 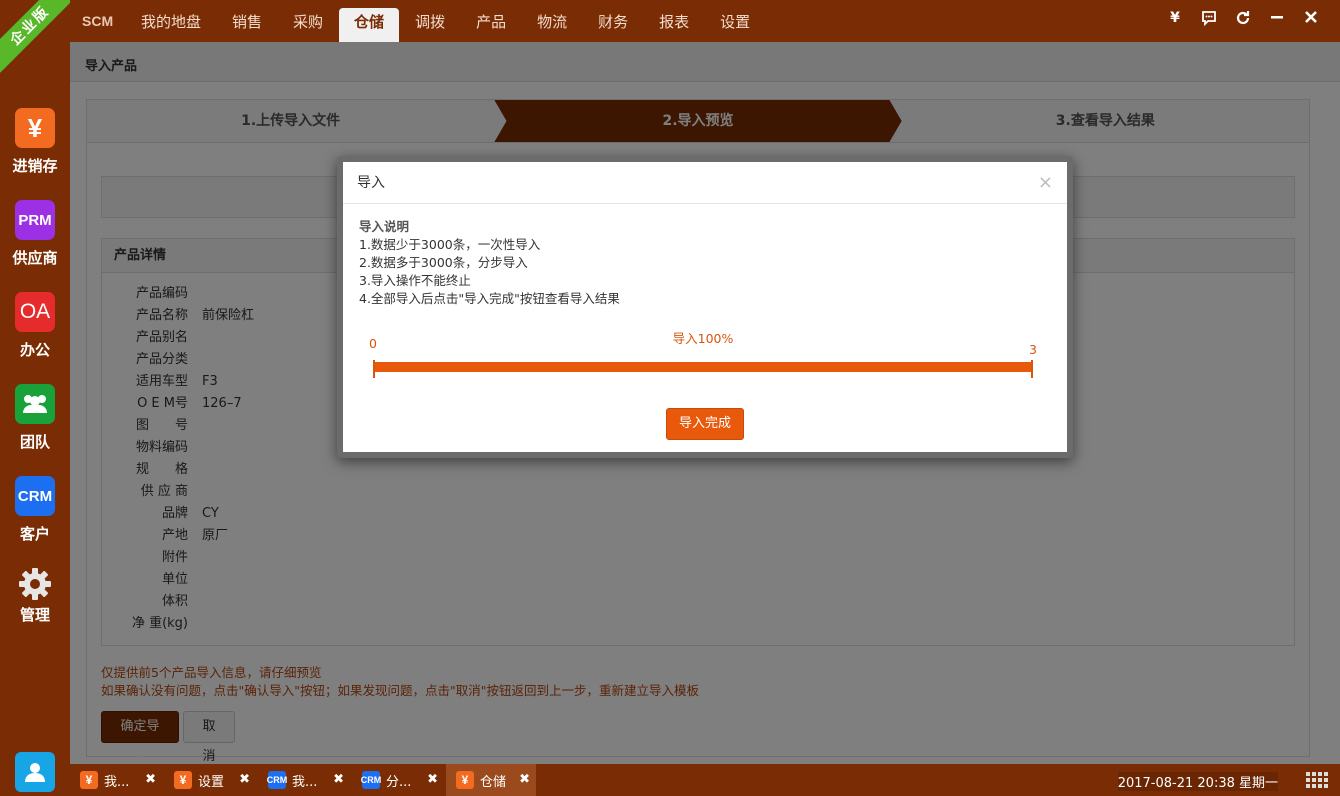 What do you see at coordinates (34, 442) in the screenshot?
I see `sidebar-item-label: 团队` at bounding box center [34, 442].